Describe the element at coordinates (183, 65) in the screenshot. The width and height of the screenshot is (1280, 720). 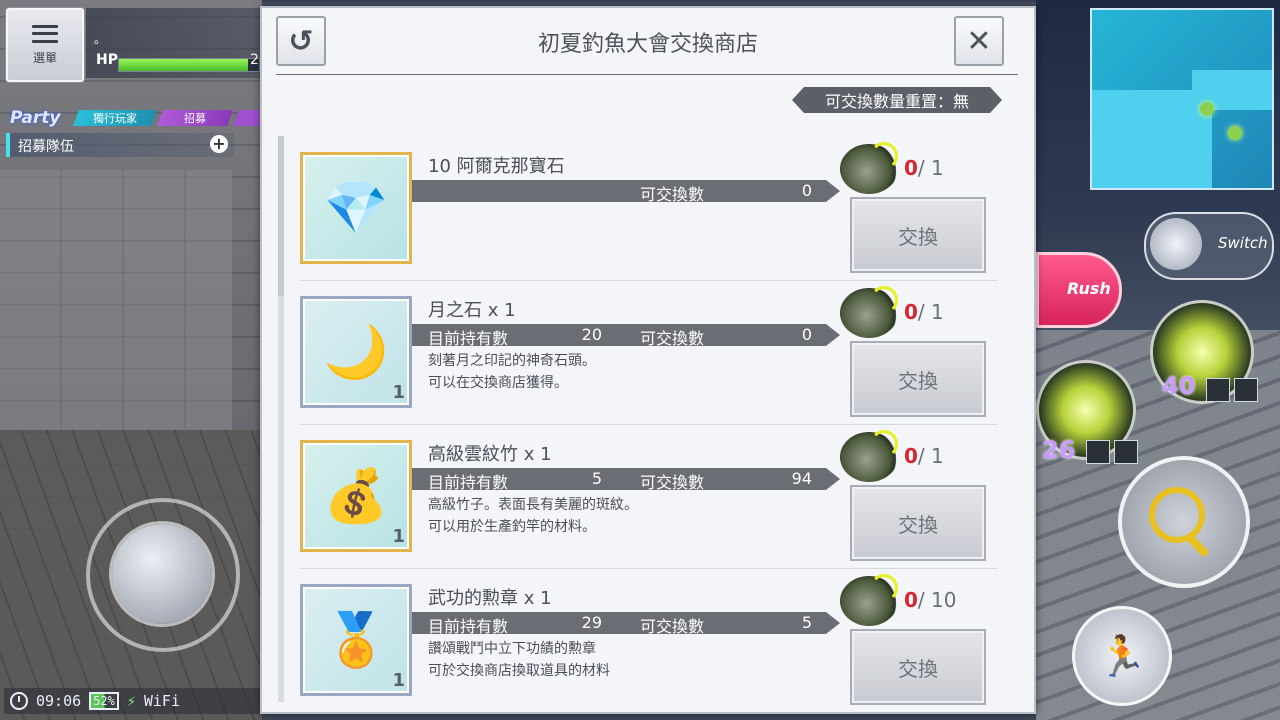
I see `hp-bar-fill` at that location.